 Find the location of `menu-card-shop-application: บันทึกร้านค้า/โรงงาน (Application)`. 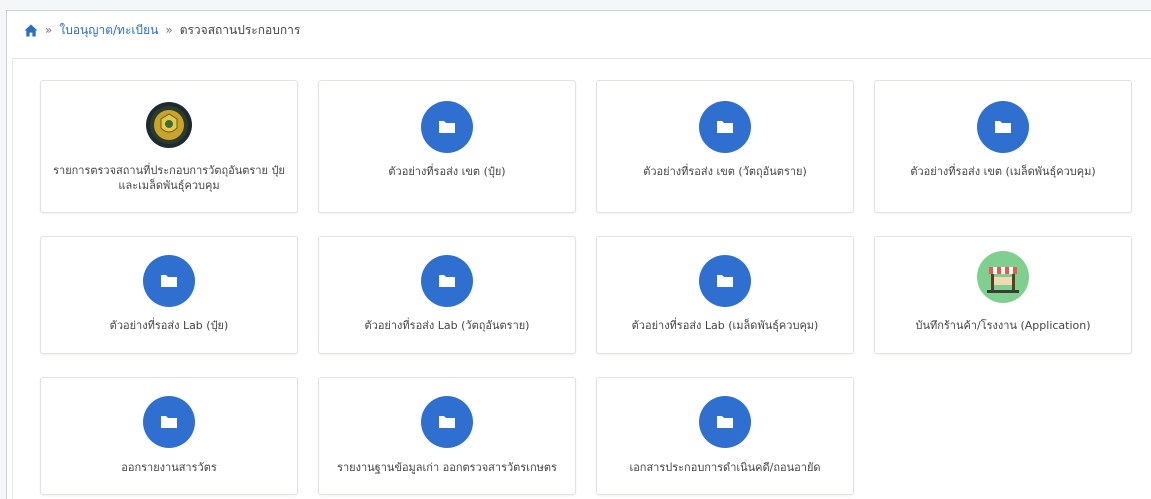

menu-card-shop-application: บันทึกร้านค้า/โรงงาน (Application) is located at coordinates (1003, 295).